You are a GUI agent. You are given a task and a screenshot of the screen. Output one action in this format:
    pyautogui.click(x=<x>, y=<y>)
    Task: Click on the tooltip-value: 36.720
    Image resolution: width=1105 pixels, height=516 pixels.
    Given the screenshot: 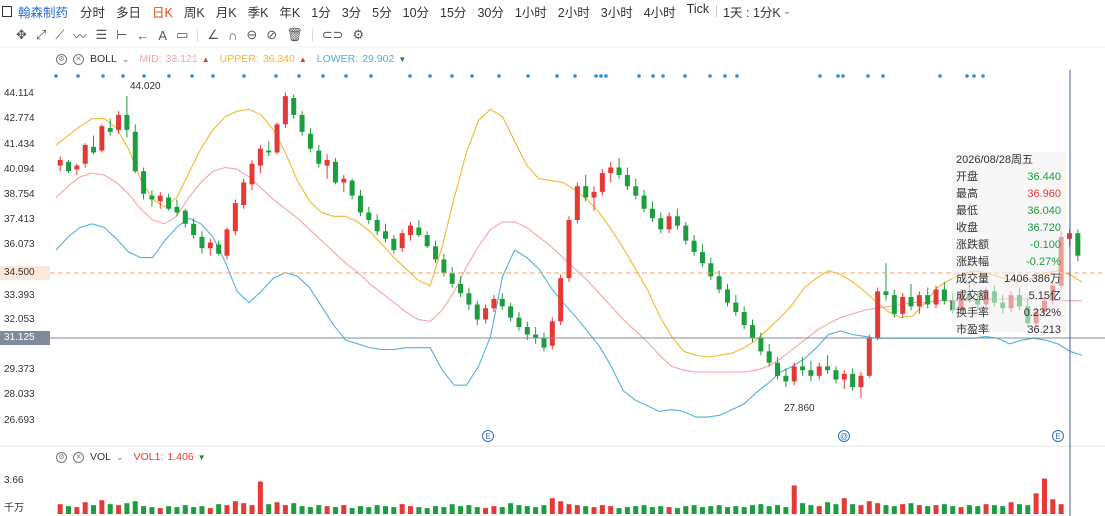 What is the action you would take?
    pyautogui.click(x=1044, y=228)
    